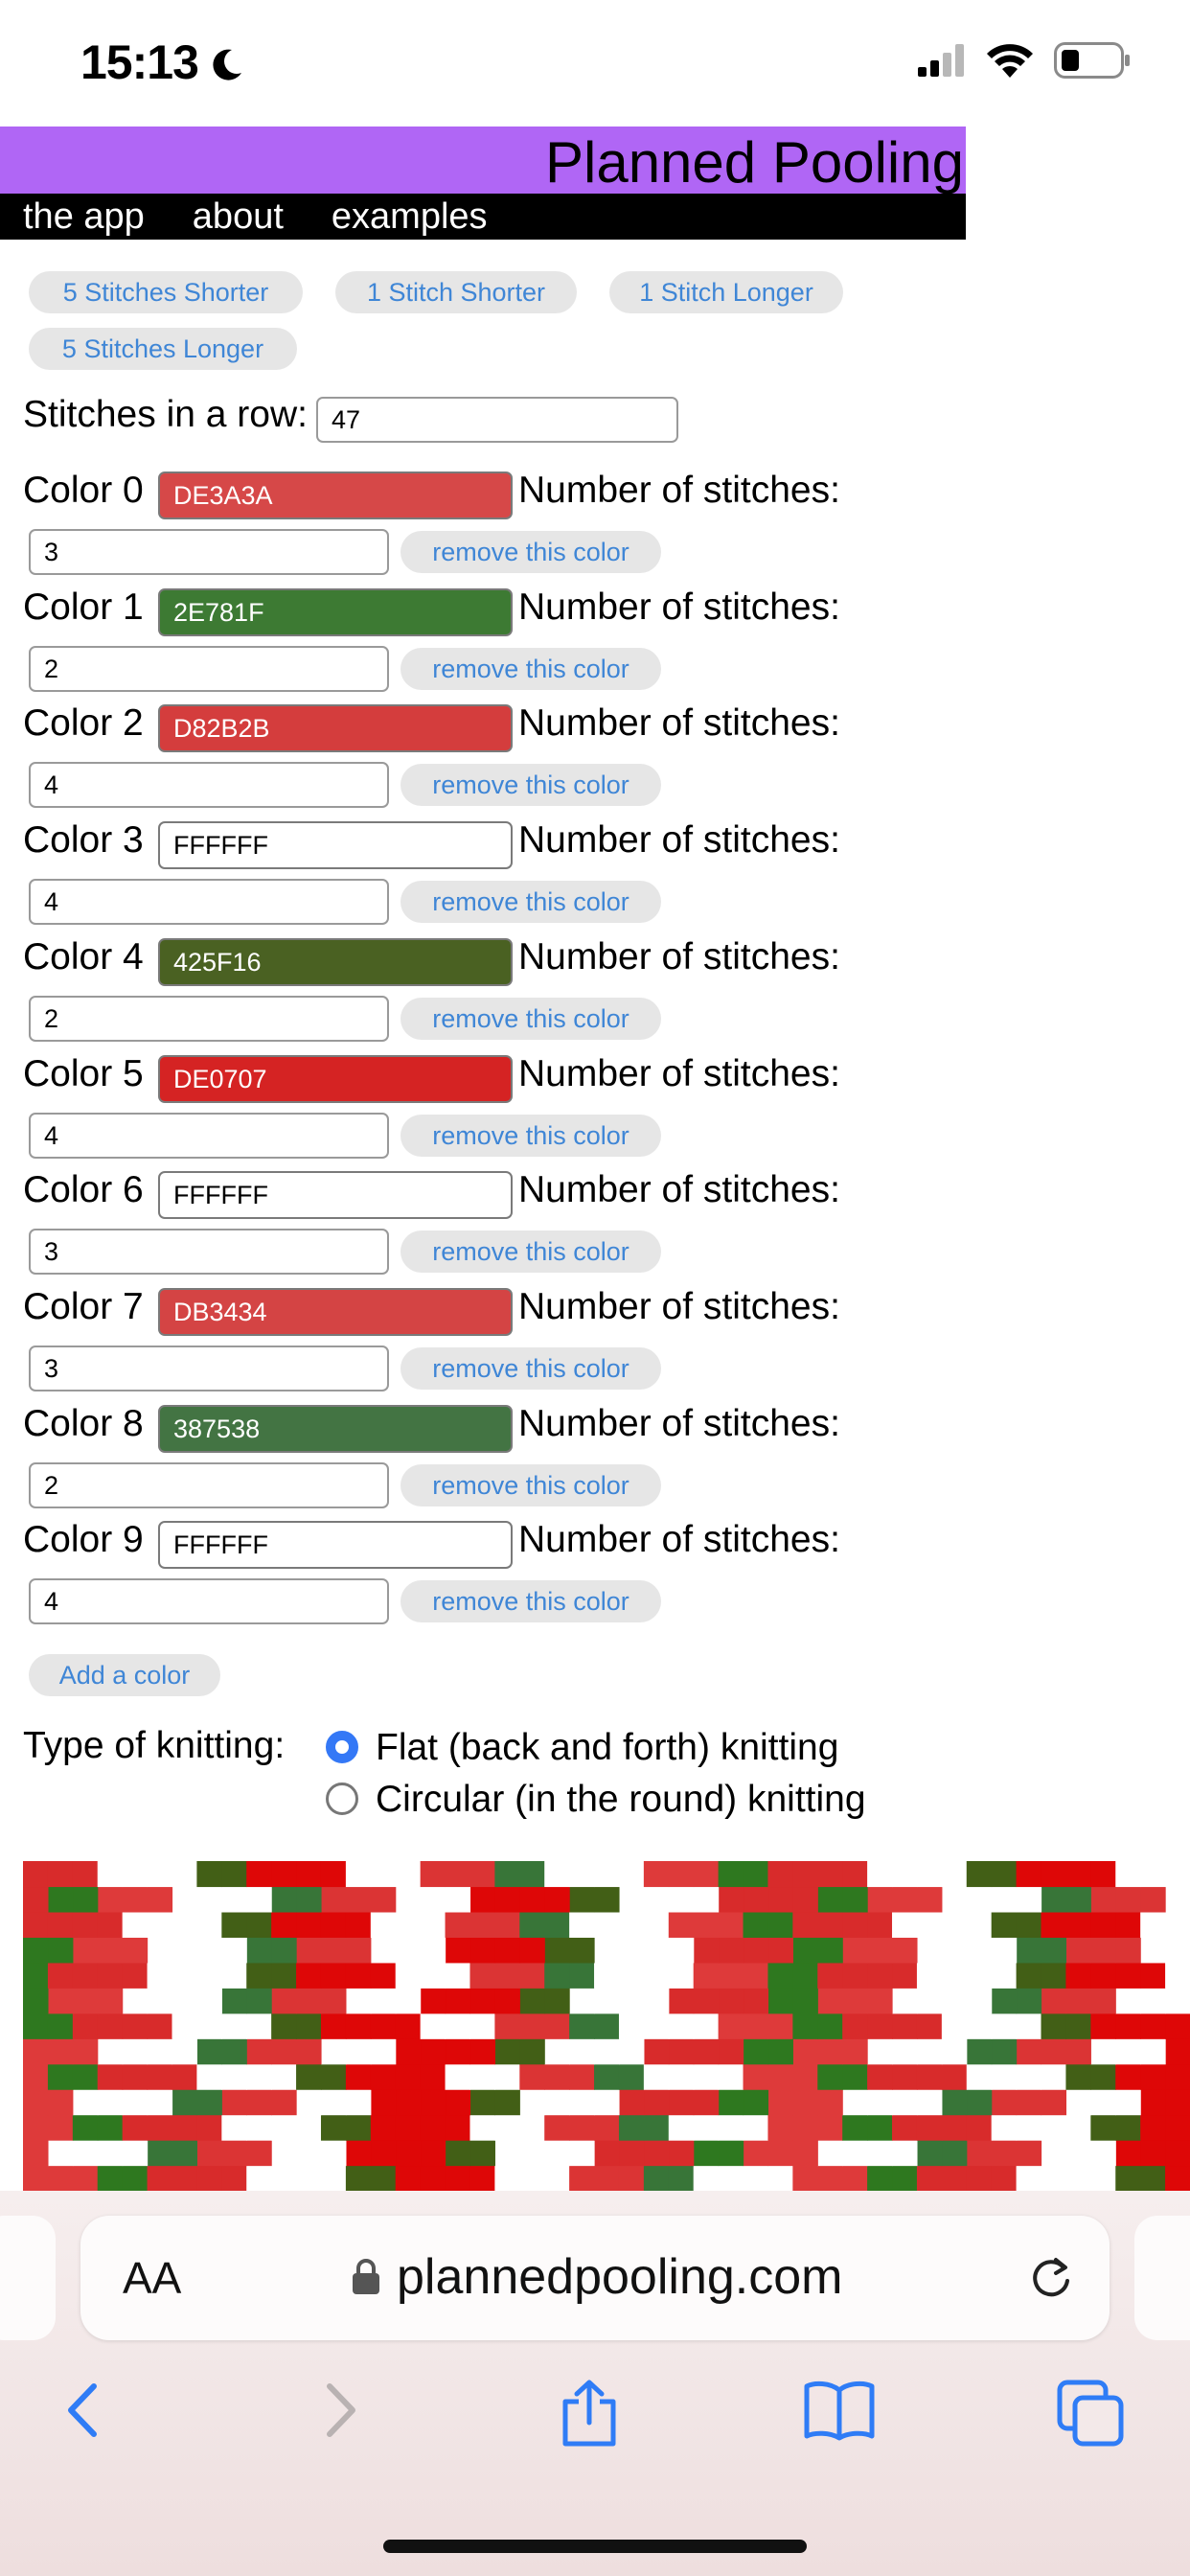  What do you see at coordinates (590, 2413) in the screenshot?
I see `share-icon` at bounding box center [590, 2413].